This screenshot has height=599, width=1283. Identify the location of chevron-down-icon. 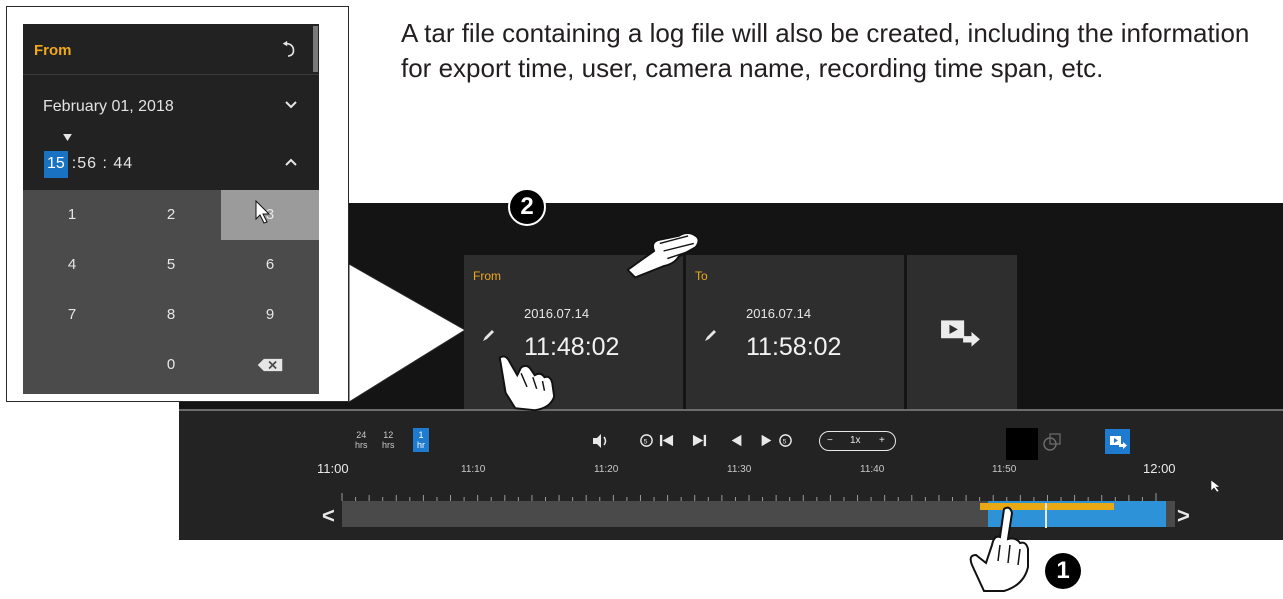
(291, 105).